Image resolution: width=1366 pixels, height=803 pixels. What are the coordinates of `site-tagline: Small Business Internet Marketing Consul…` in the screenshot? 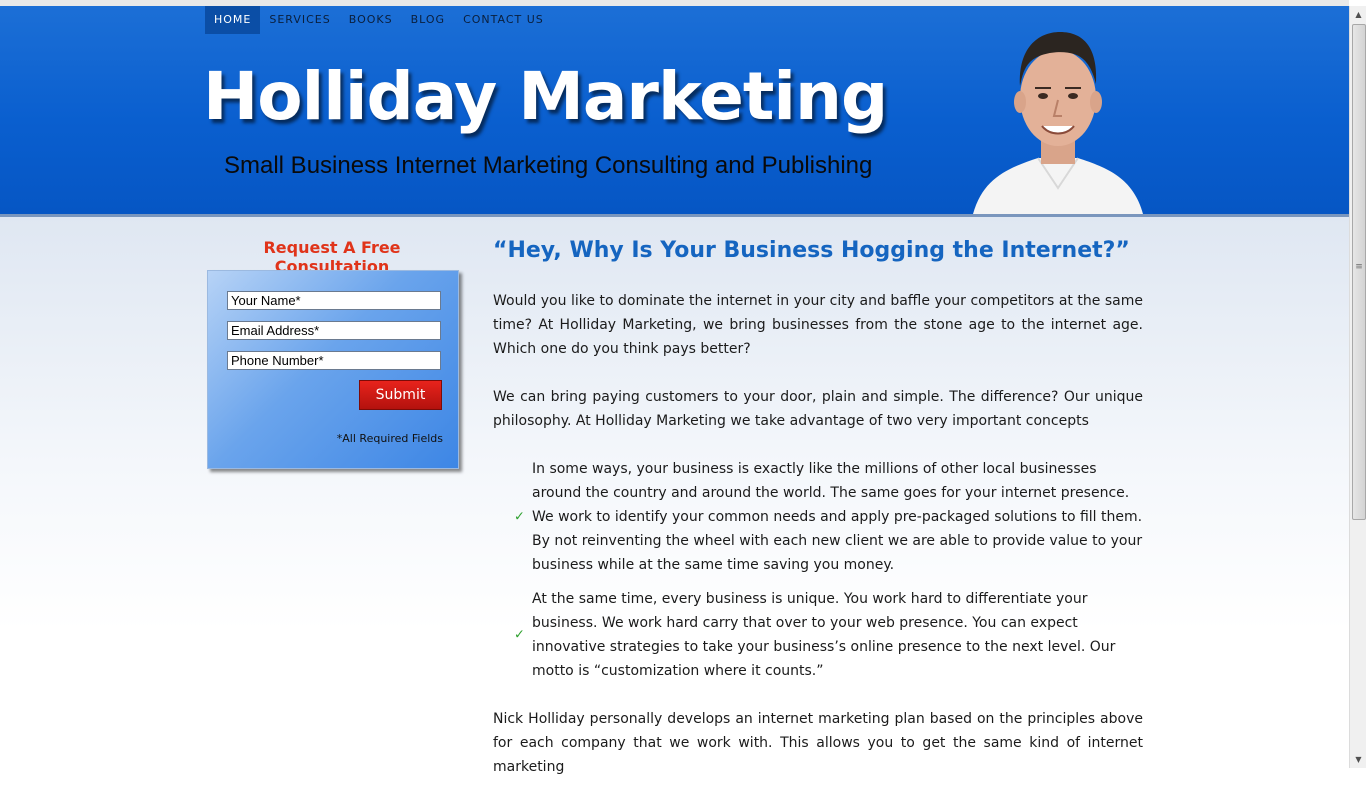 It's located at (548, 165).